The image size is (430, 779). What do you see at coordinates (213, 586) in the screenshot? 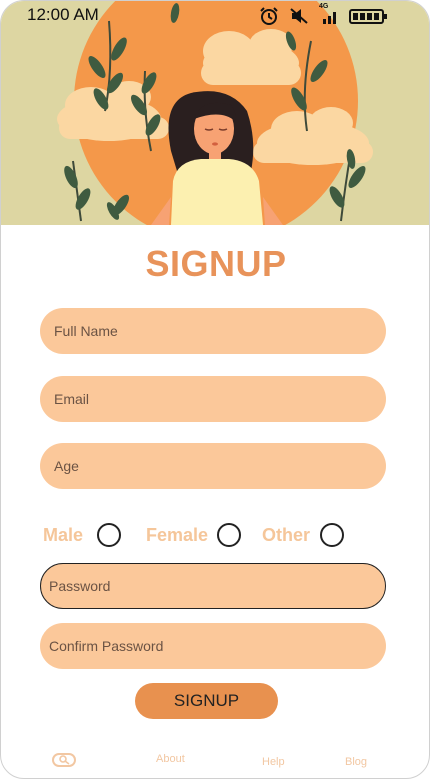
I see `password-input` at bounding box center [213, 586].